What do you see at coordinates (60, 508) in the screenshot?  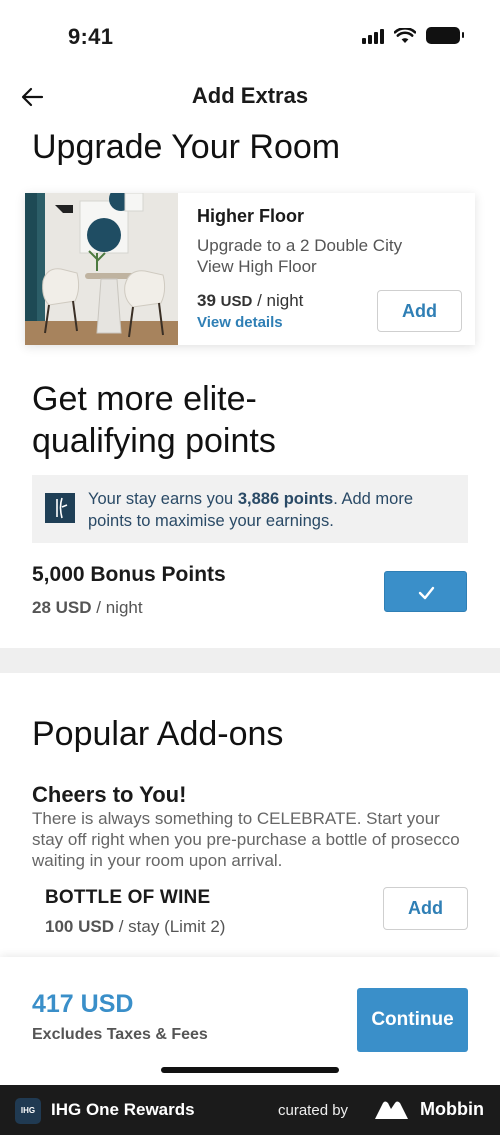 I see `hotel-brand-icon` at bounding box center [60, 508].